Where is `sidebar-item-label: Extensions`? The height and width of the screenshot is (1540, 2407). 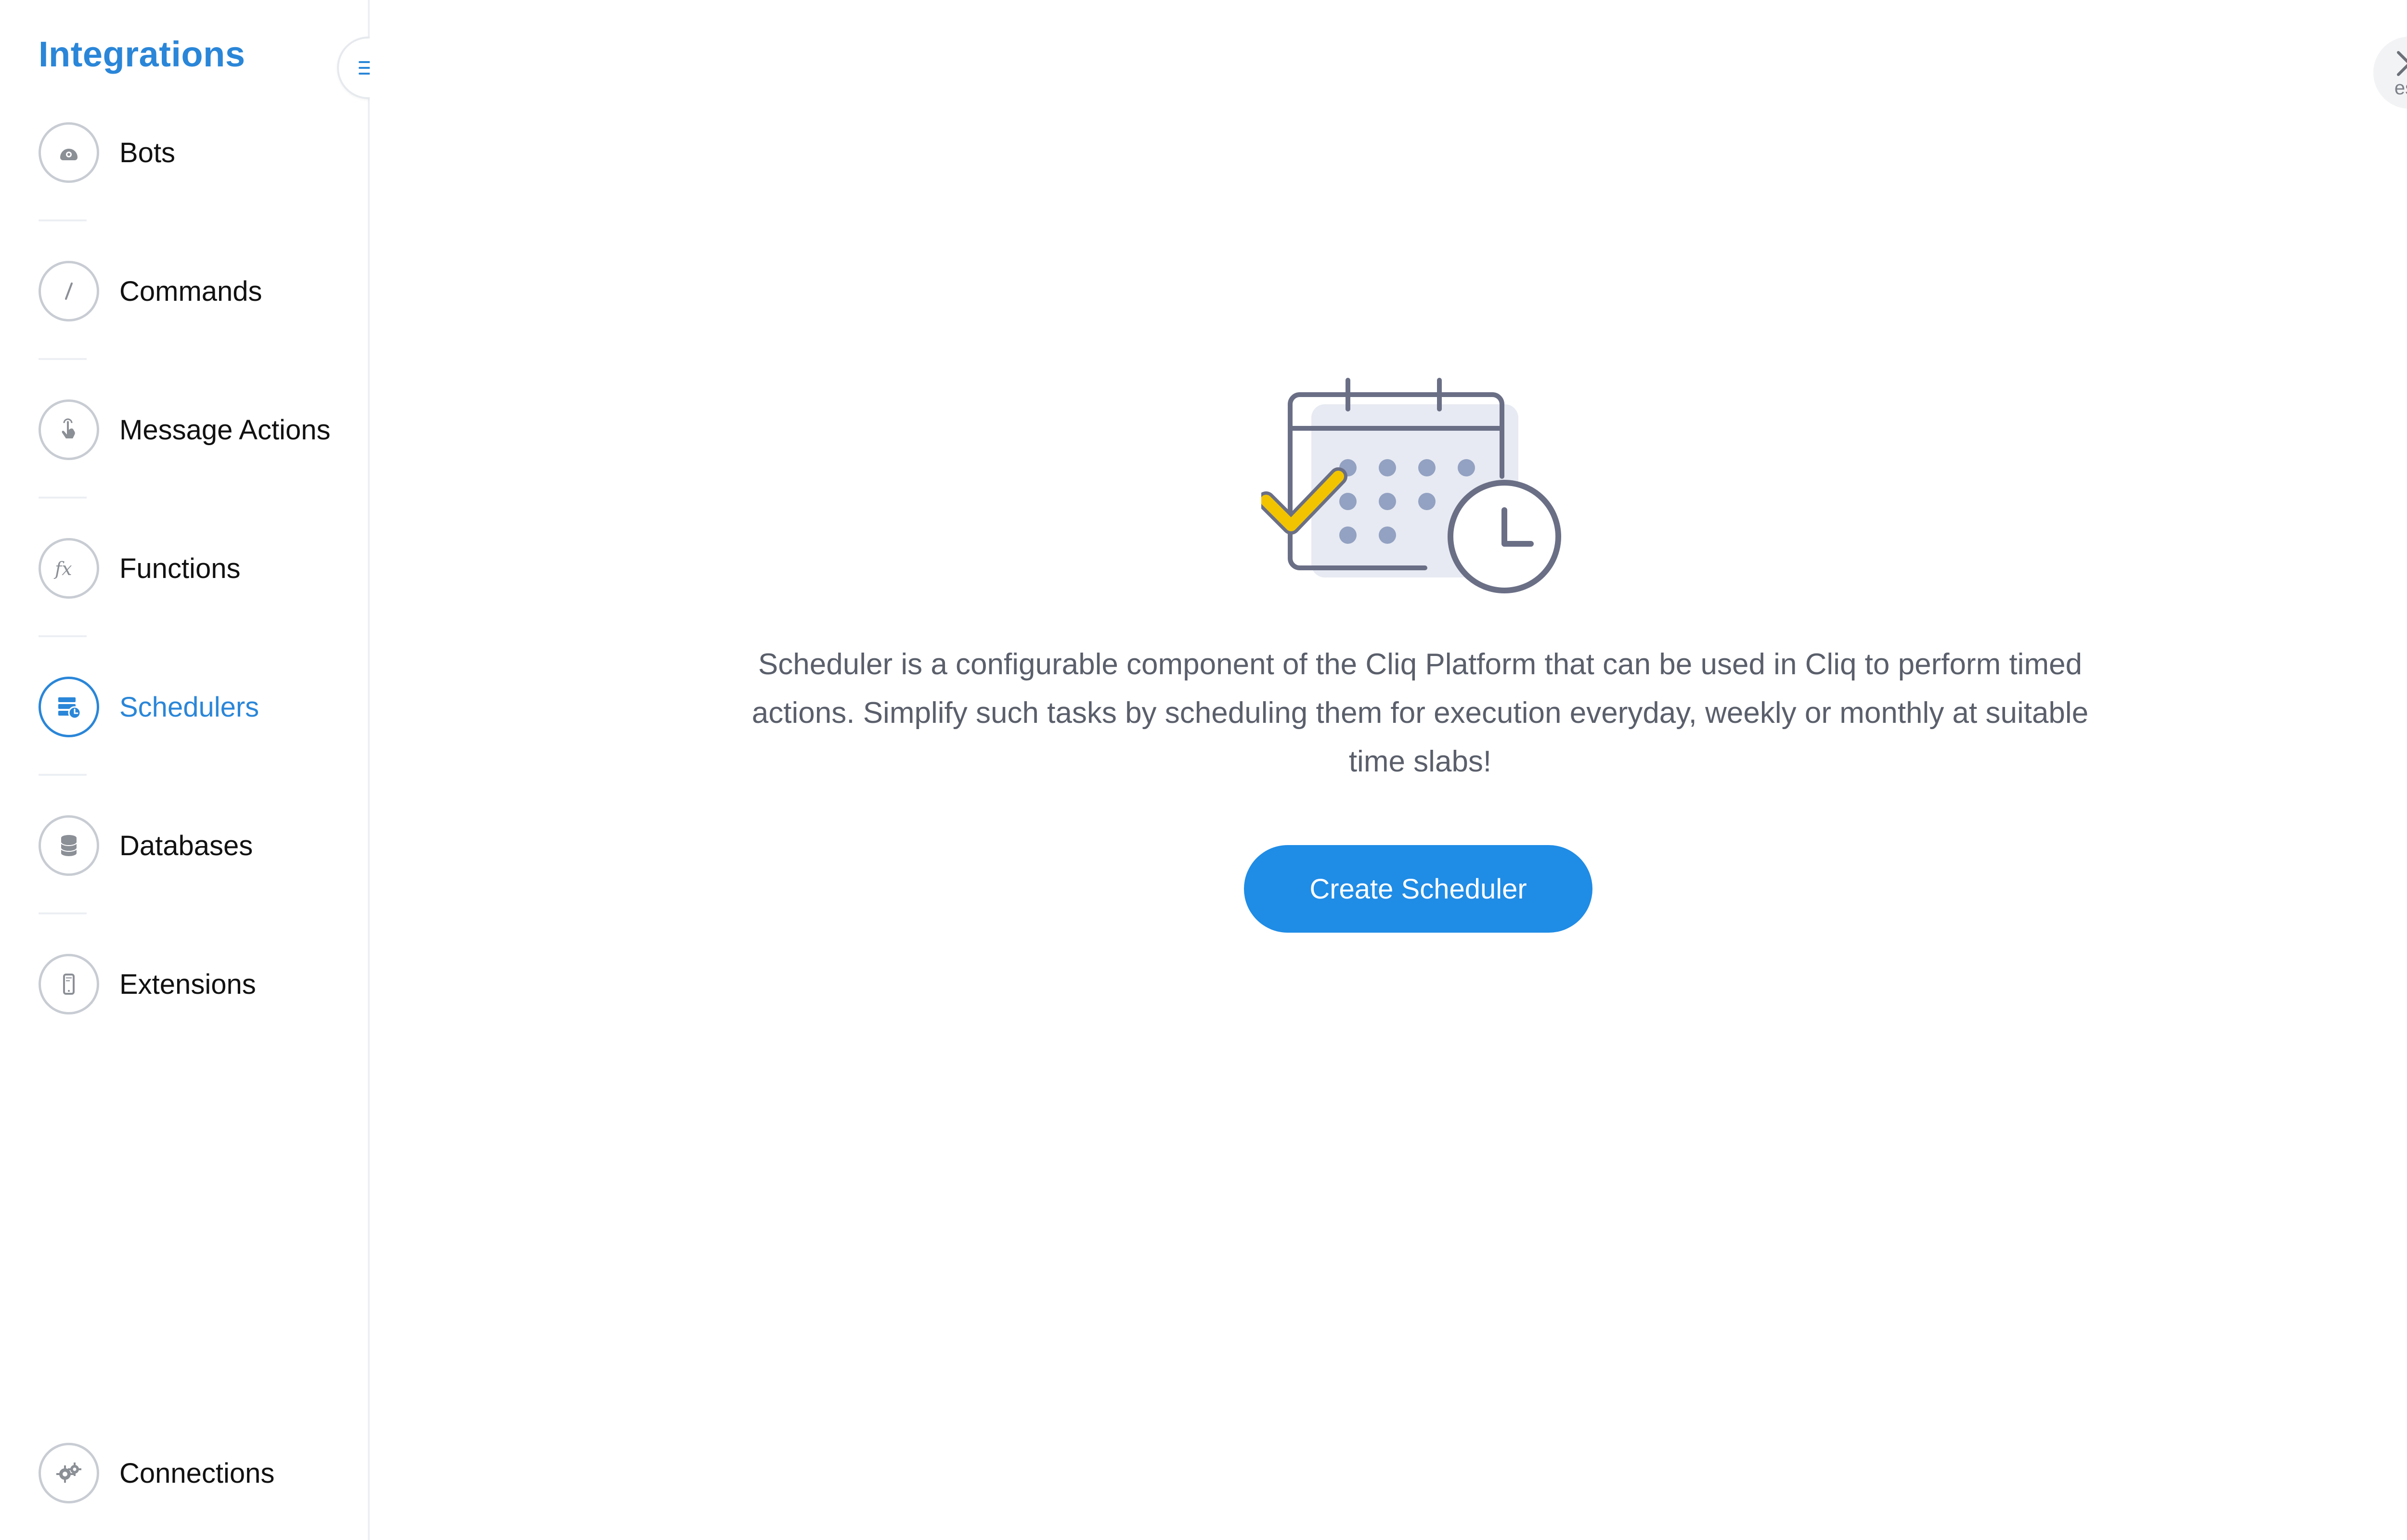
sidebar-item-label: Extensions is located at coordinates (187, 984).